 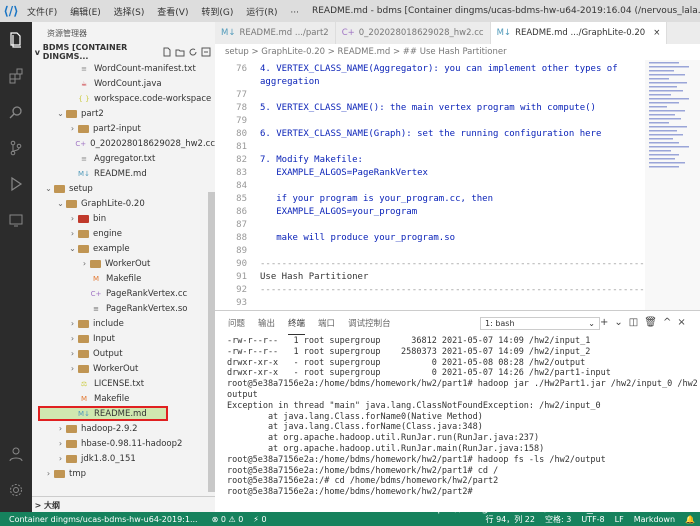 What do you see at coordinates (123, 188) in the screenshot?
I see `tree-item: ⌄ setup` at bounding box center [123, 188].